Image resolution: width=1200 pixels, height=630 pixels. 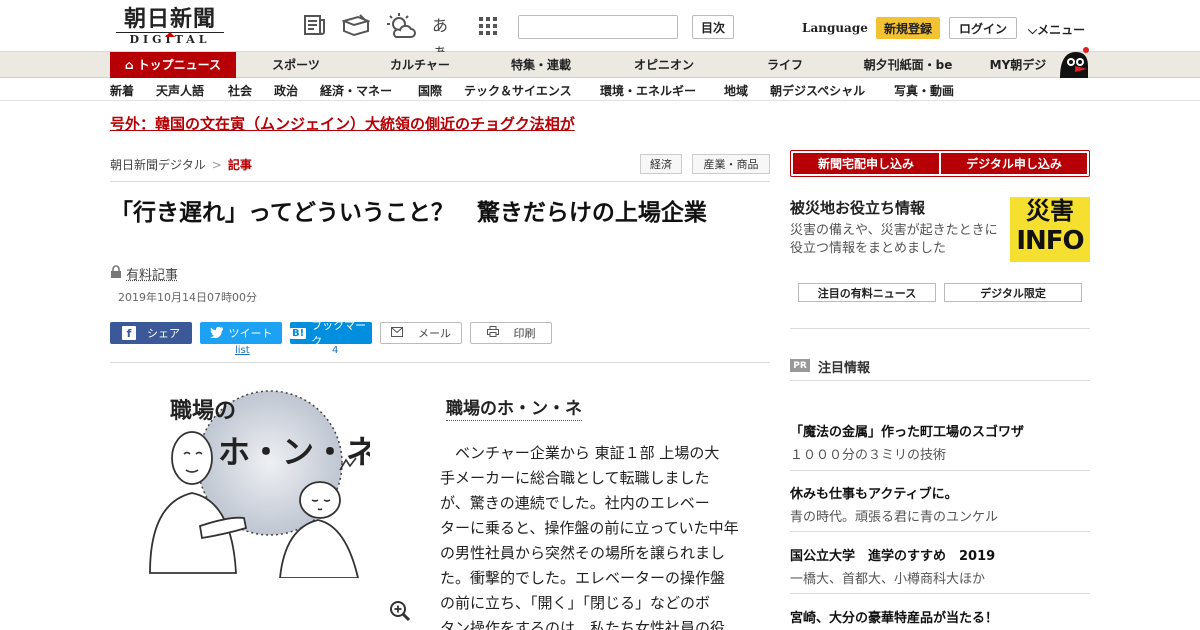 What do you see at coordinates (250, 333) in the screenshot?
I see `twitter-share-label: ツイート` at bounding box center [250, 333].